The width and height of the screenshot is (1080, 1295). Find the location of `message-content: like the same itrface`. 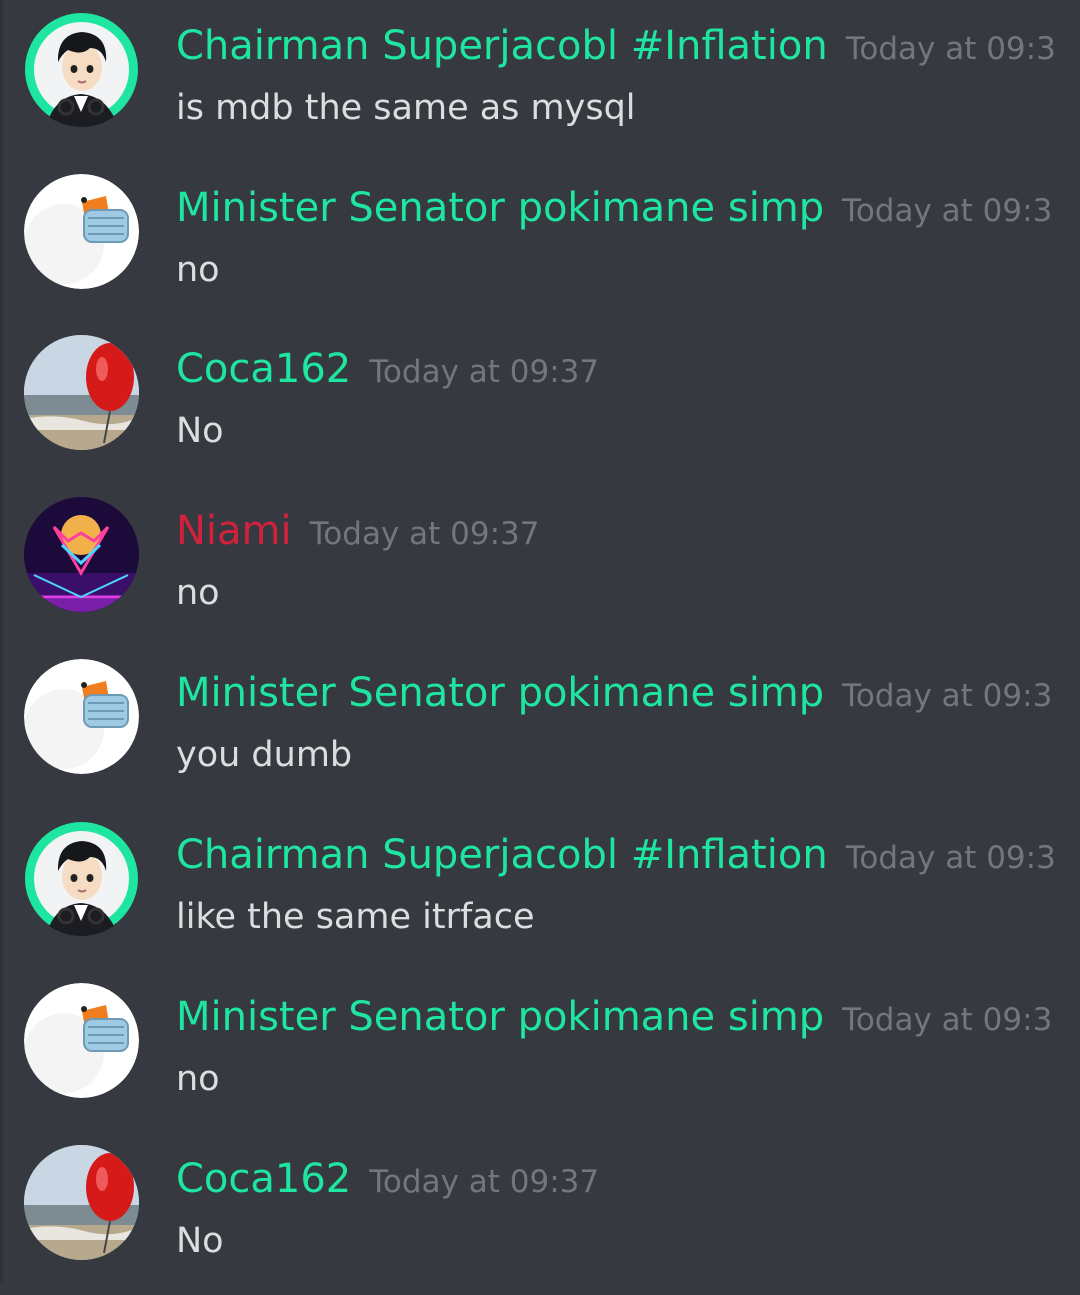

message-content: like the same itrface is located at coordinates (355, 917).